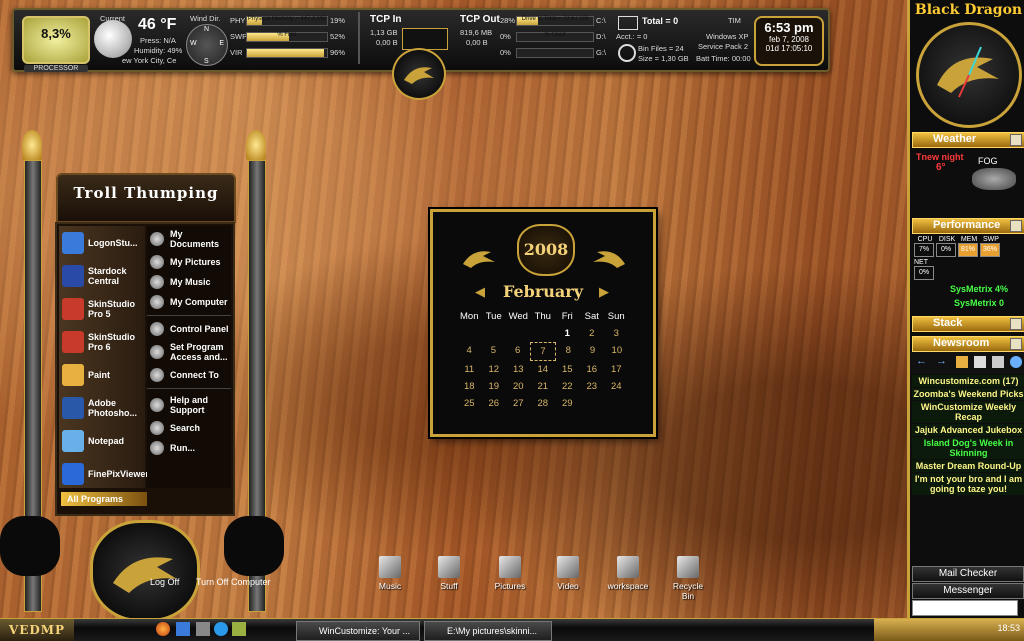 This screenshot has width=1024, height=641. What do you see at coordinates (157, 448) in the screenshot?
I see `place-icon` at bounding box center [157, 448].